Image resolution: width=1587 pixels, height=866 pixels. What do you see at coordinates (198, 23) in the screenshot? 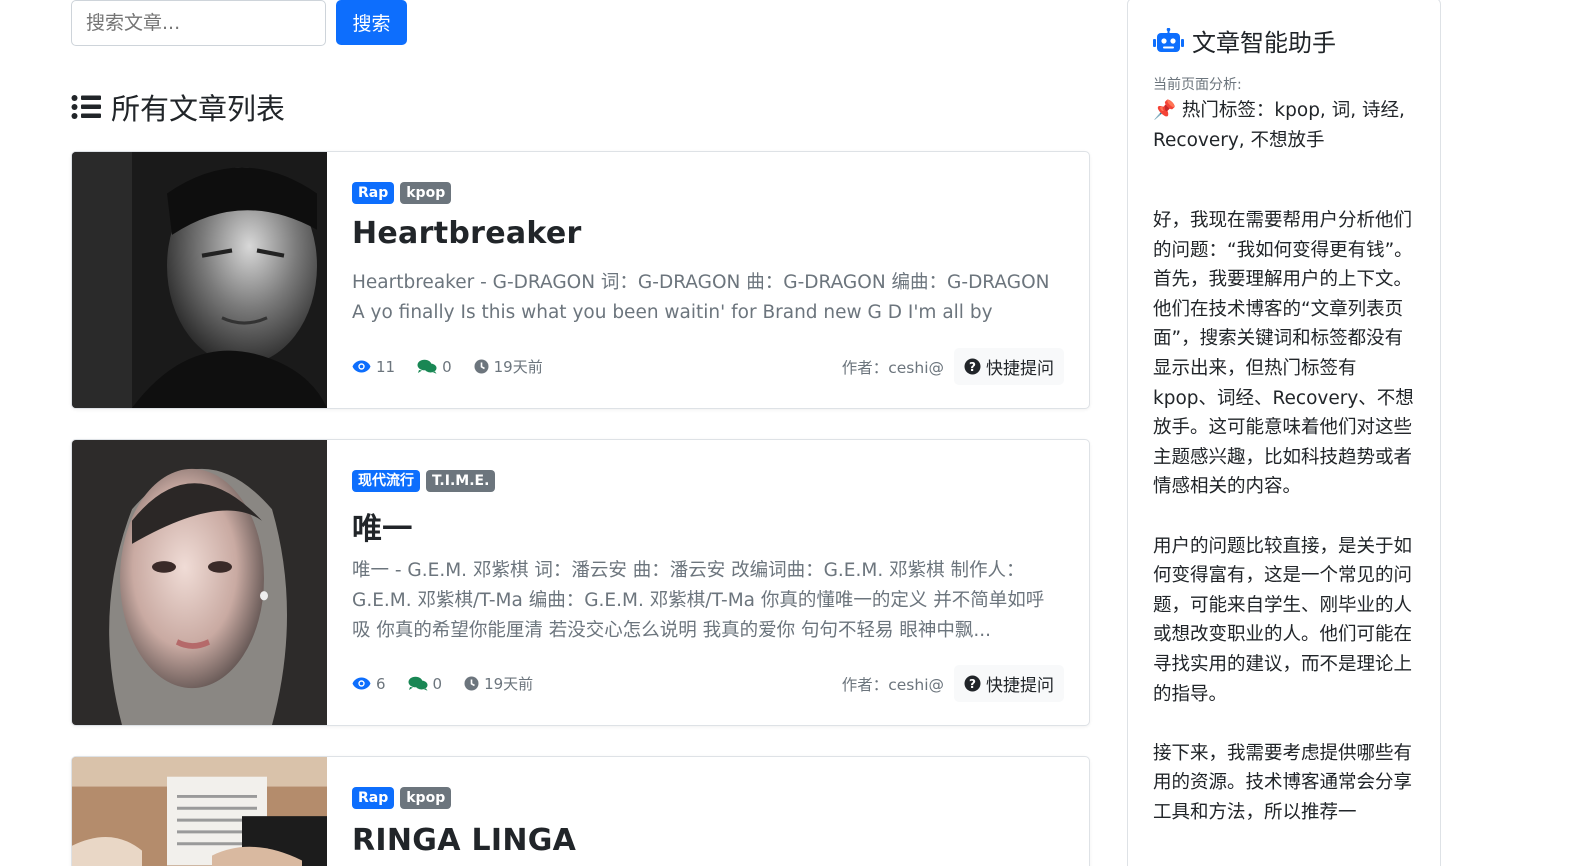
I see `search-input` at bounding box center [198, 23].